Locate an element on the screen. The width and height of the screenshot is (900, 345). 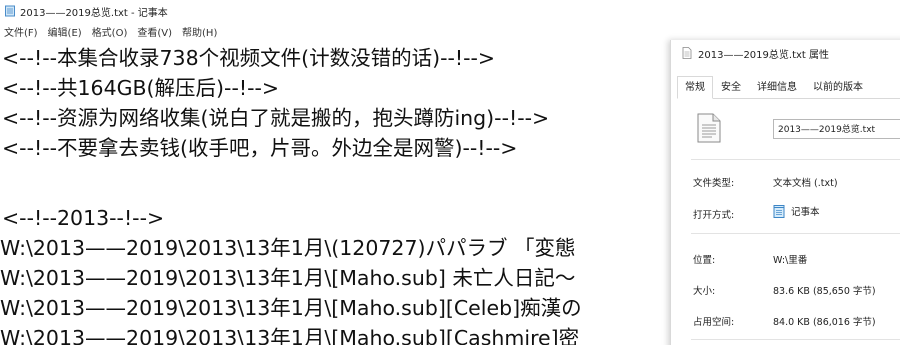
file-type-label: 文件类型: is located at coordinates (714, 183).